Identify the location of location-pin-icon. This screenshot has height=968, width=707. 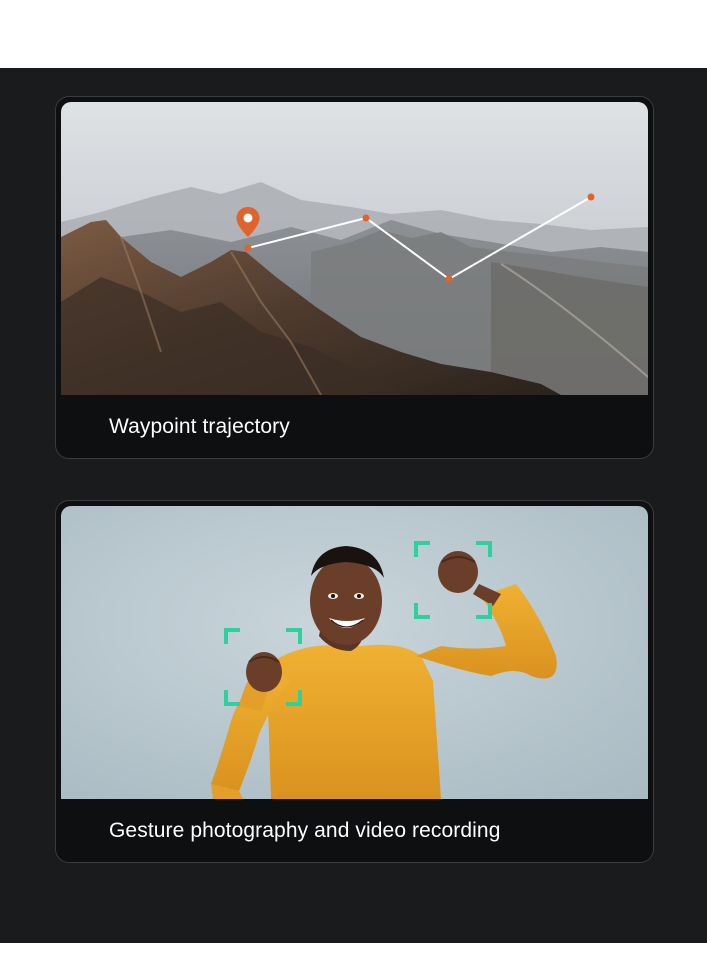
(248, 222).